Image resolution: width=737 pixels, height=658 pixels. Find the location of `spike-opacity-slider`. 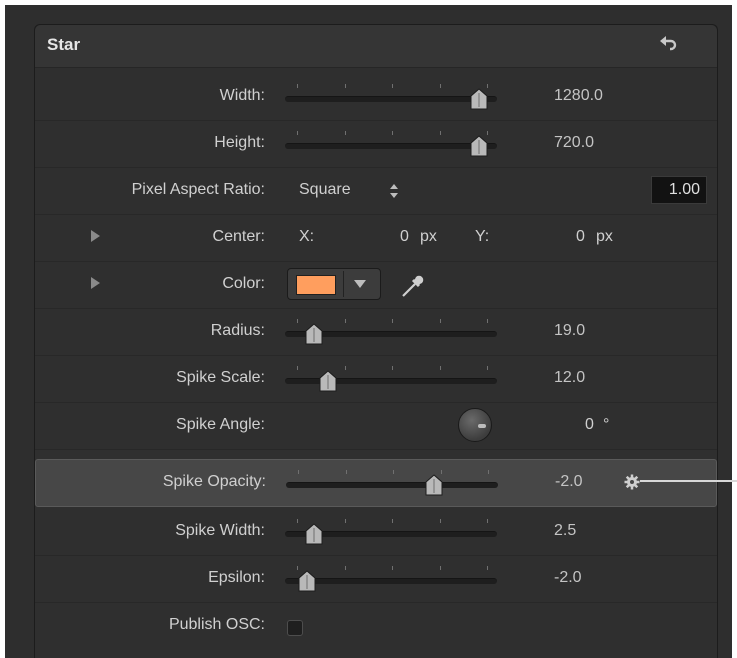

spike-opacity-slider is located at coordinates (392, 483).